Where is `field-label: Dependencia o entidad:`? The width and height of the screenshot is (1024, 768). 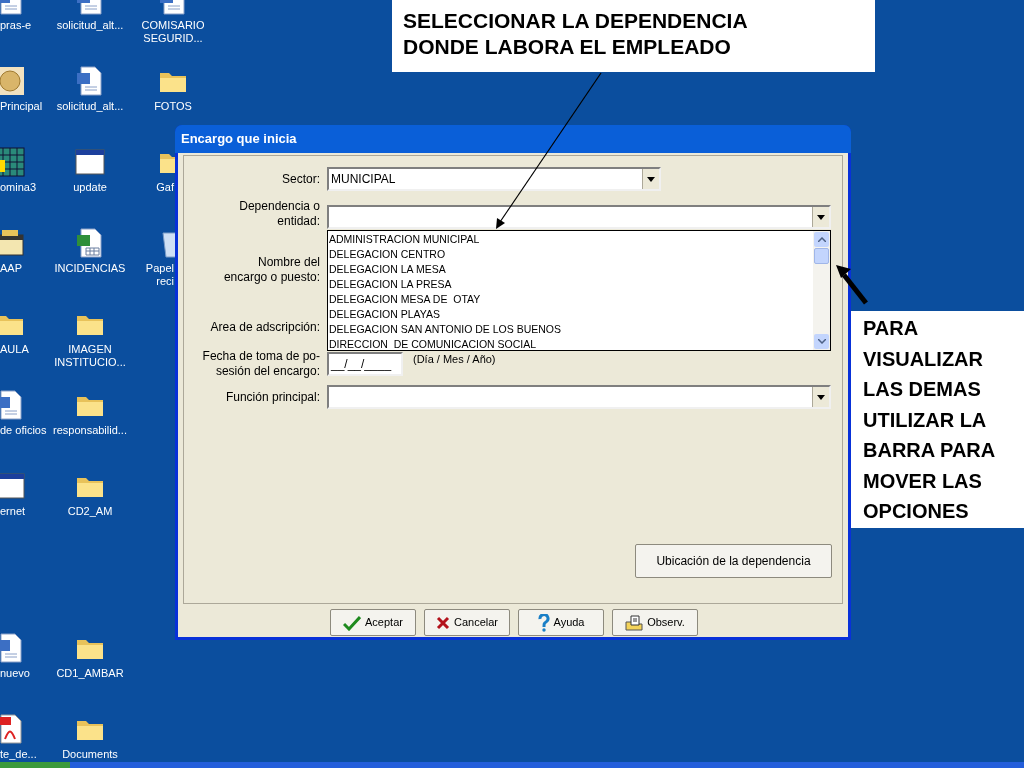
field-label: Dependencia o entidad: is located at coordinates (279, 214).